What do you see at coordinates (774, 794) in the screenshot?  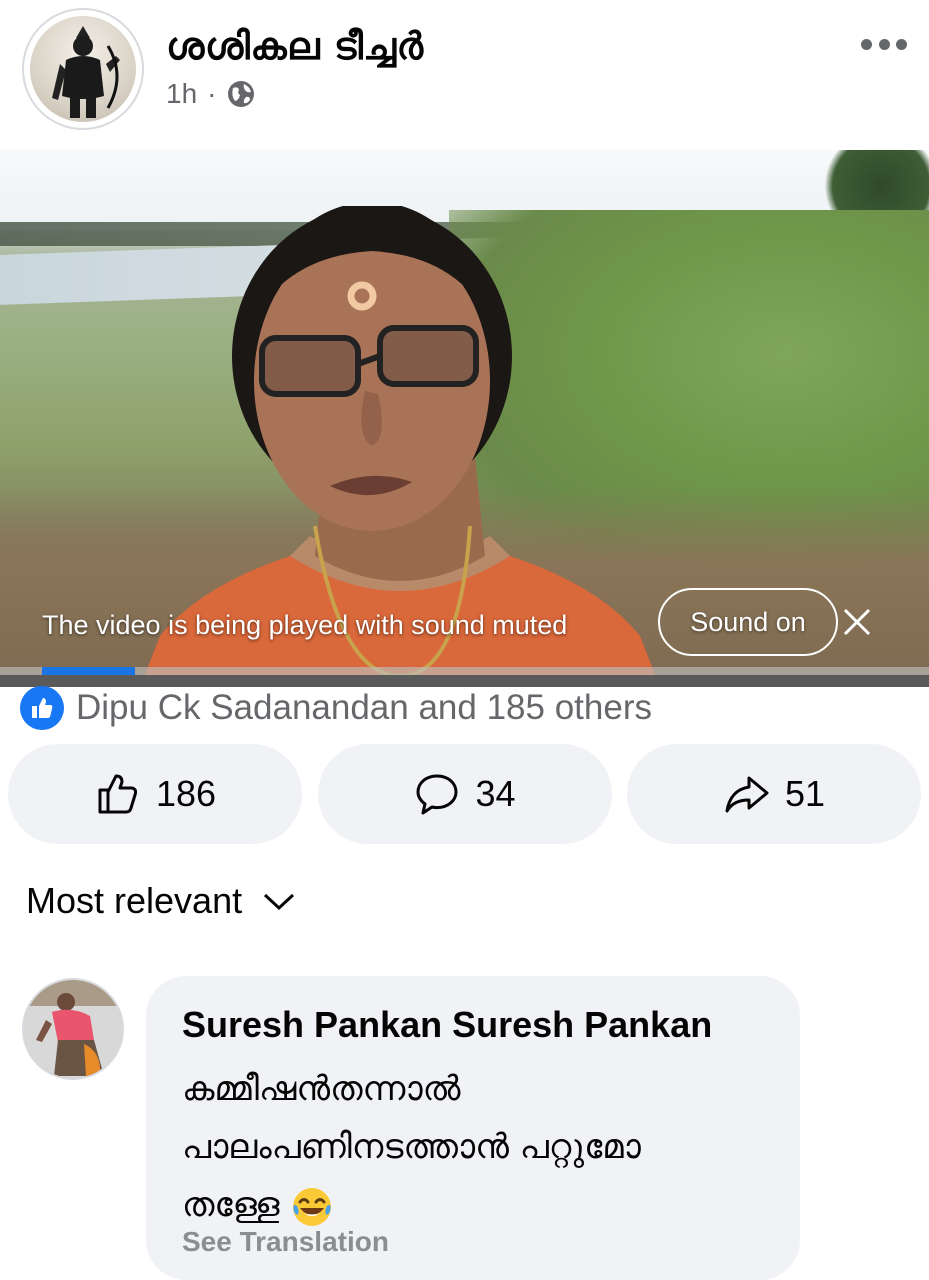 I see `share-button: 51` at bounding box center [774, 794].